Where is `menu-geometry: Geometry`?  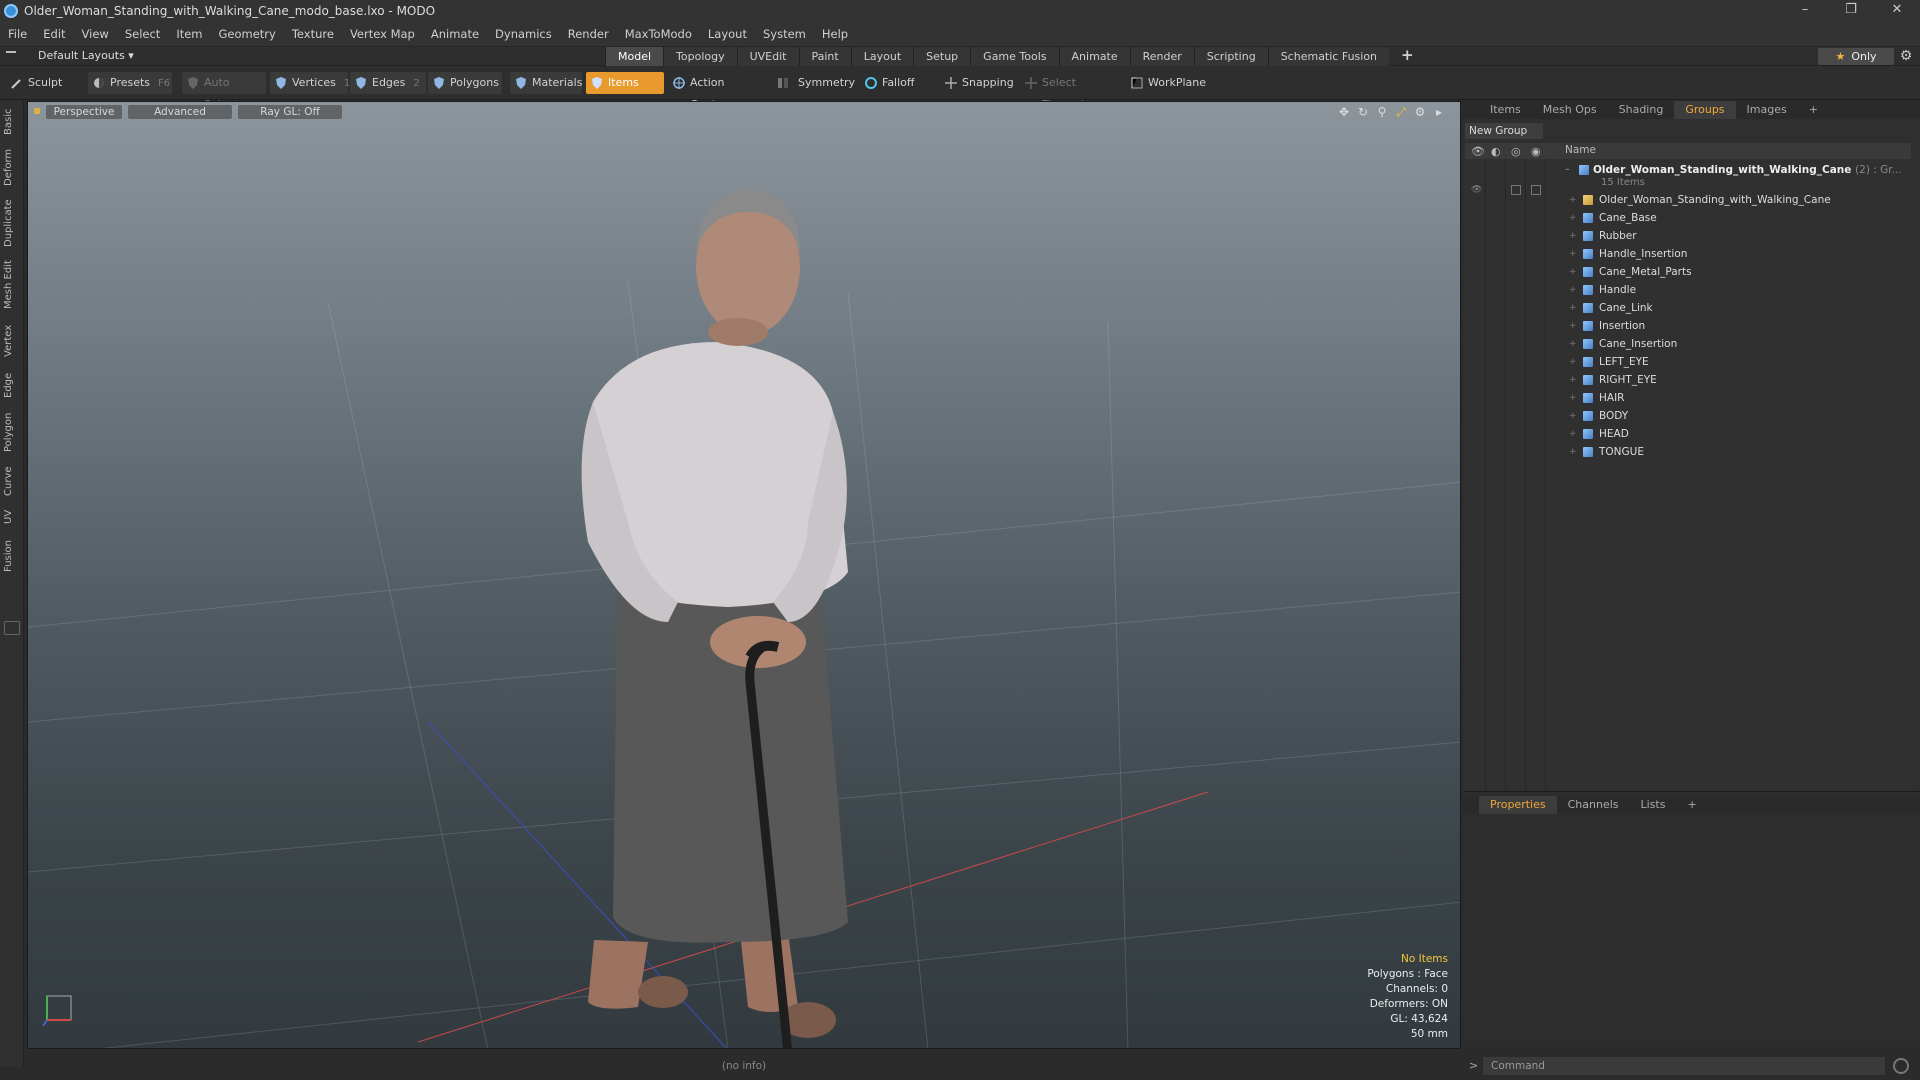 menu-geometry: Geometry is located at coordinates (247, 34).